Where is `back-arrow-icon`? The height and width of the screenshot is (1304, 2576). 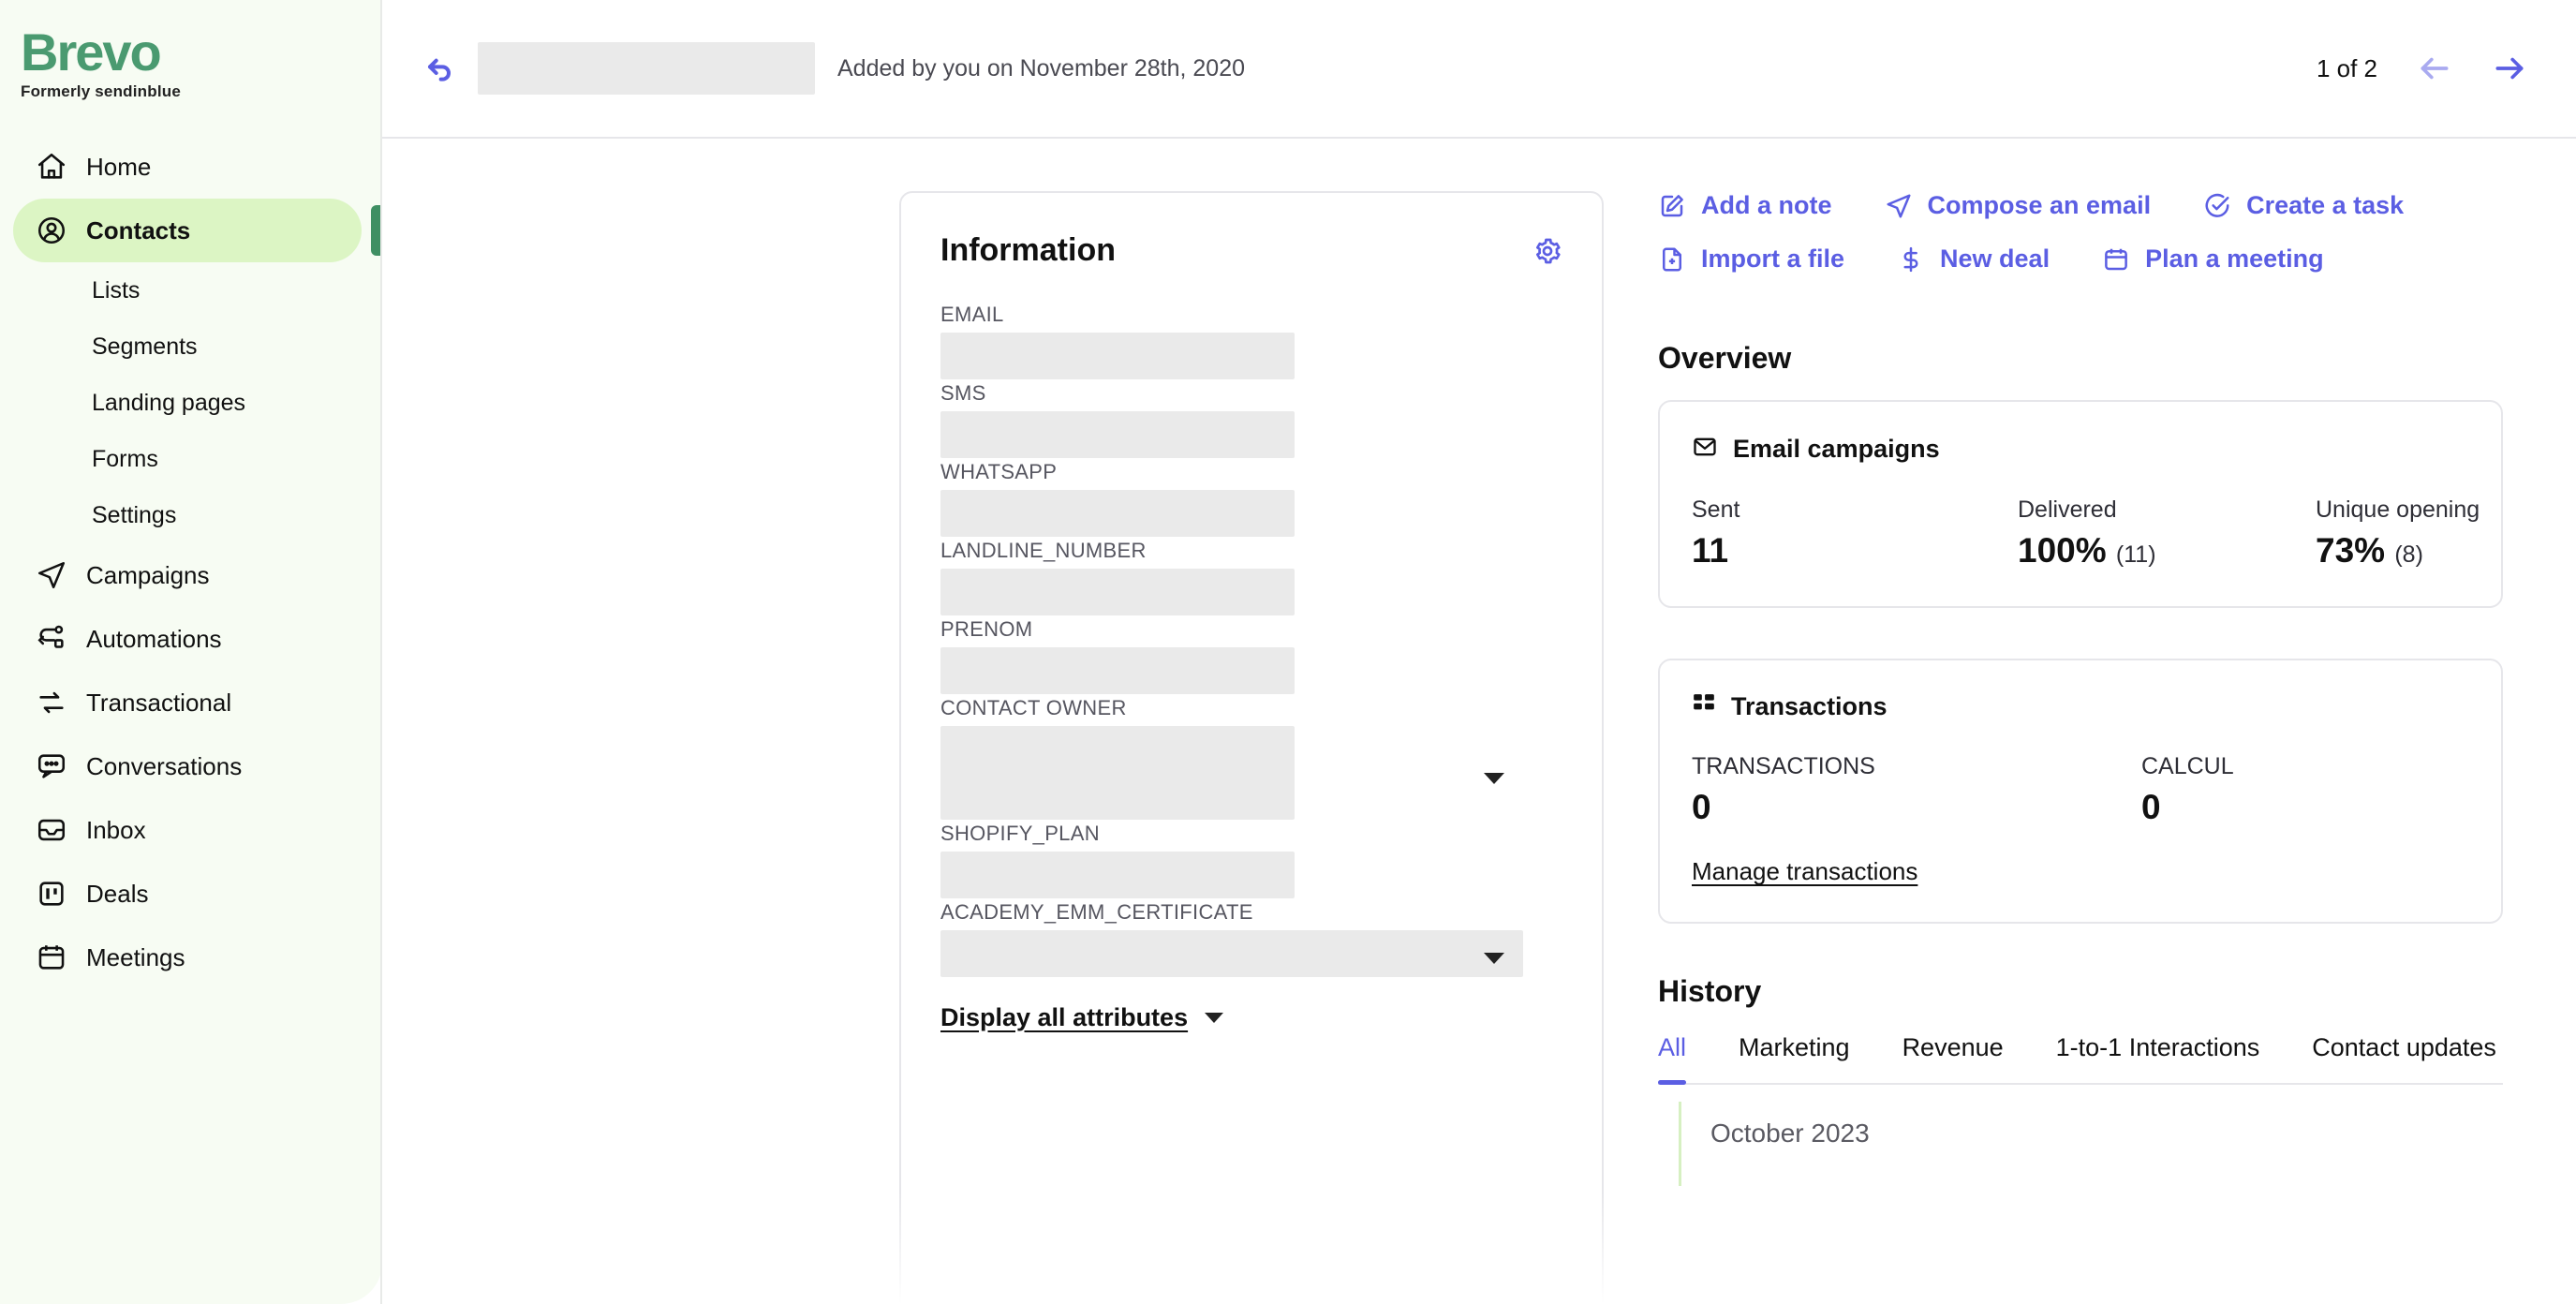 back-arrow-icon is located at coordinates (440, 68).